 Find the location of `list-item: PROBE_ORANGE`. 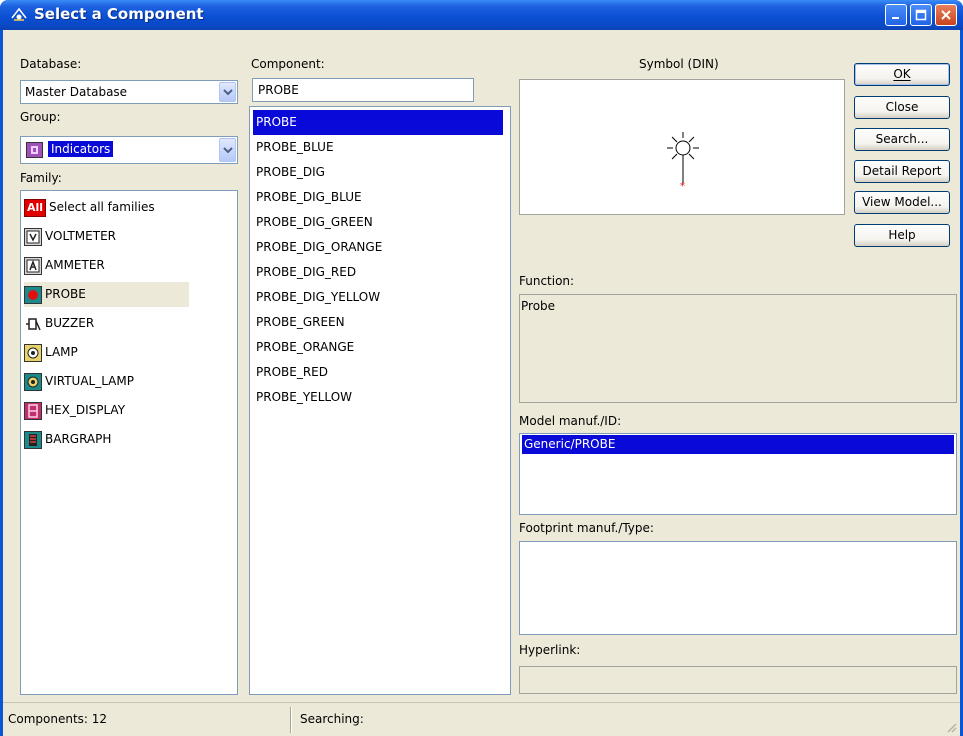

list-item: PROBE_ORANGE is located at coordinates (378, 347).